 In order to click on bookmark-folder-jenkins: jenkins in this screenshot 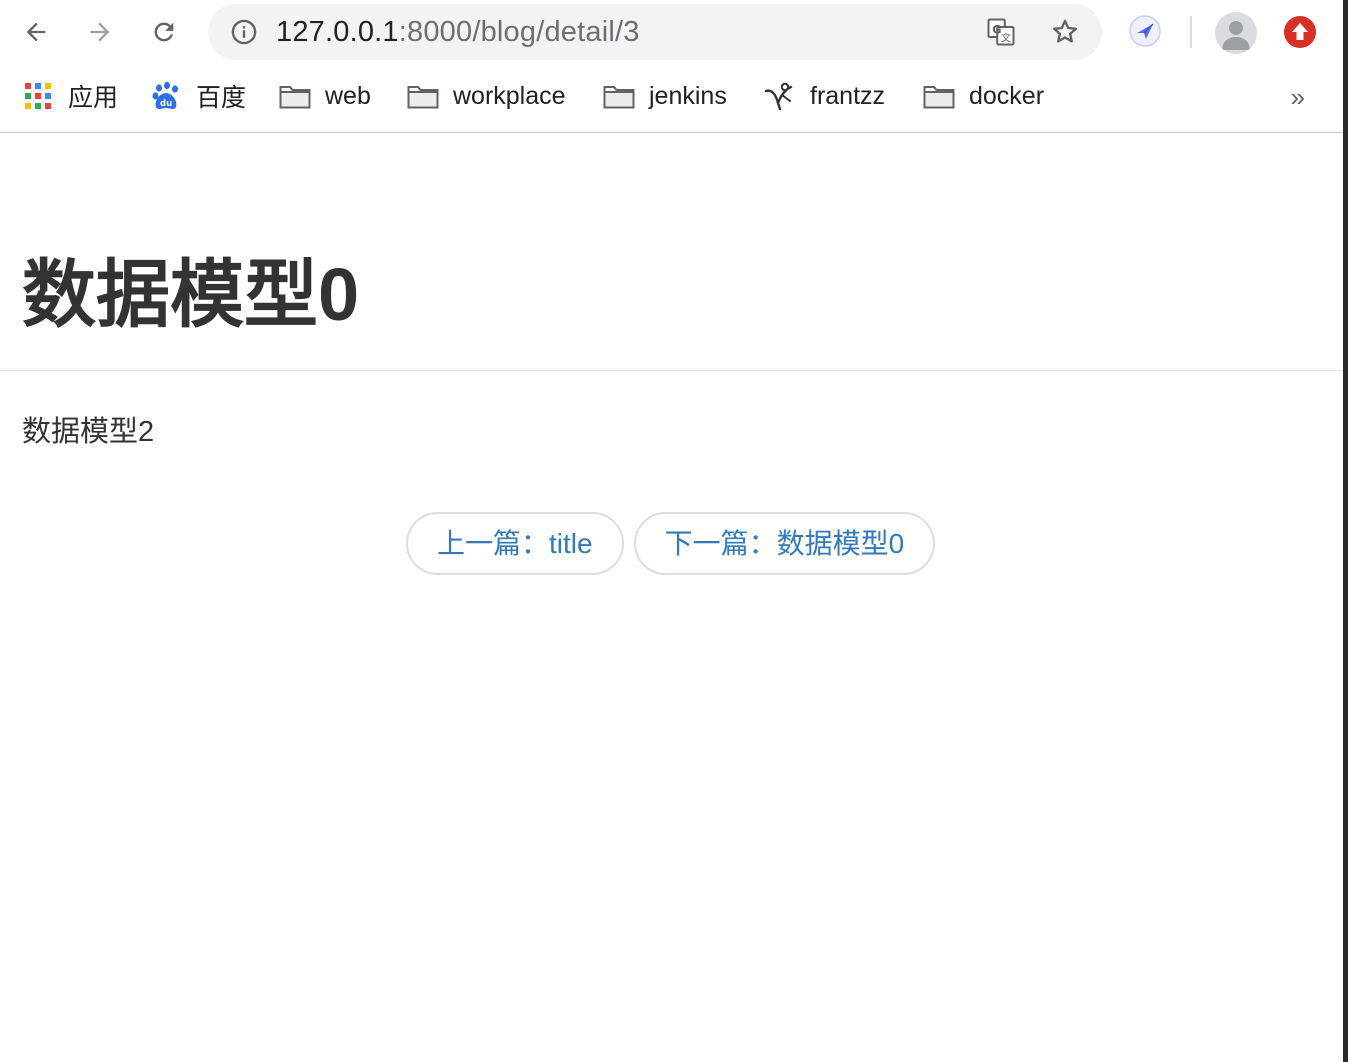, I will do `click(665, 96)`.